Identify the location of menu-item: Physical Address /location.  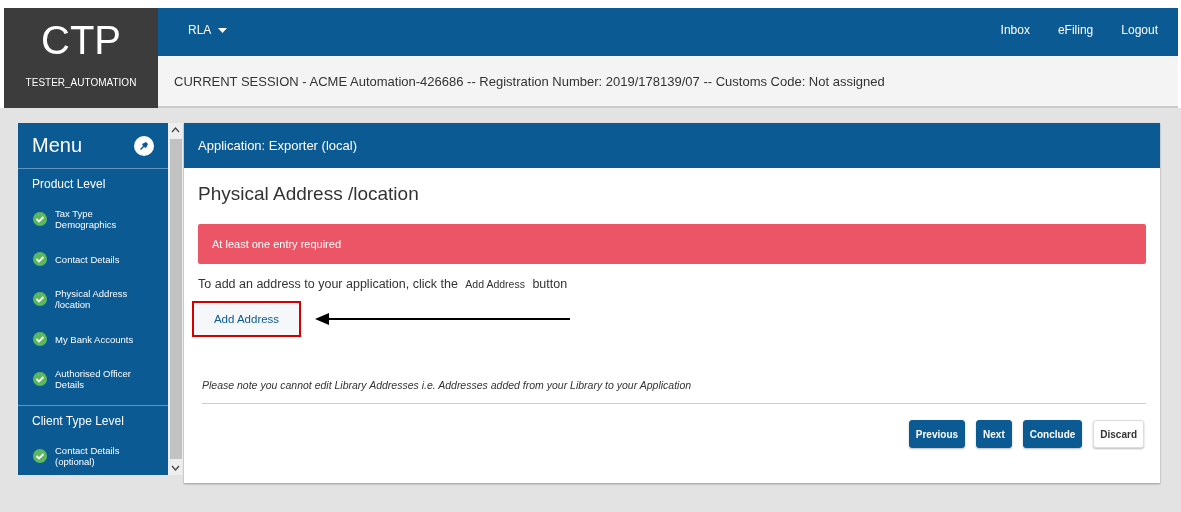
(93, 299).